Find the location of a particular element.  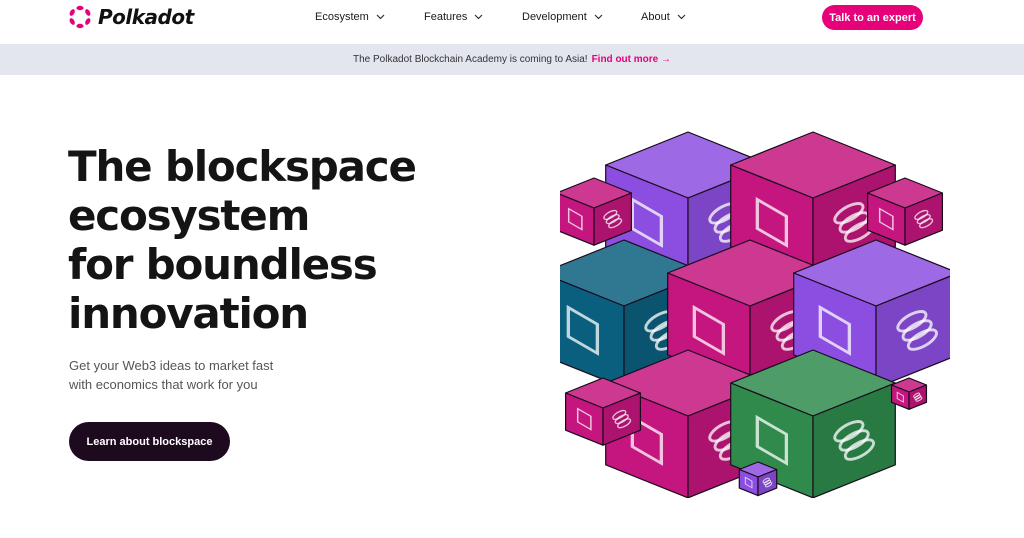

nav-features-label: Features is located at coordinates (446, 17).